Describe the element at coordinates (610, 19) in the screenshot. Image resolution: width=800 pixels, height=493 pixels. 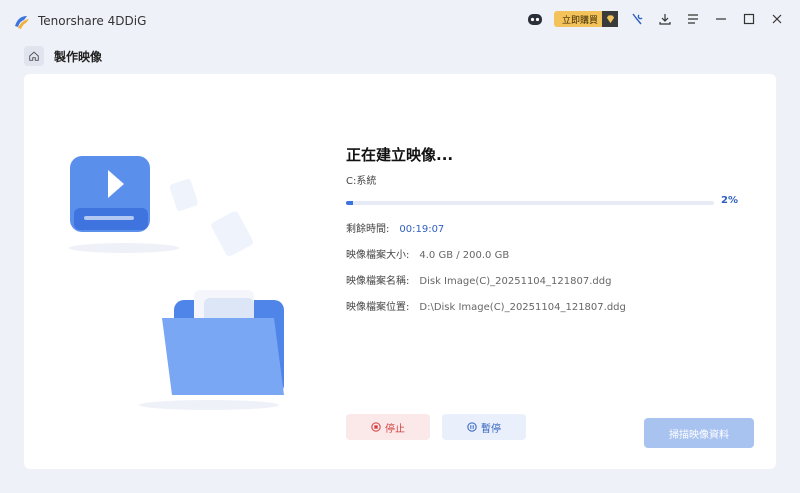
I see `diamond-icon` at that location.